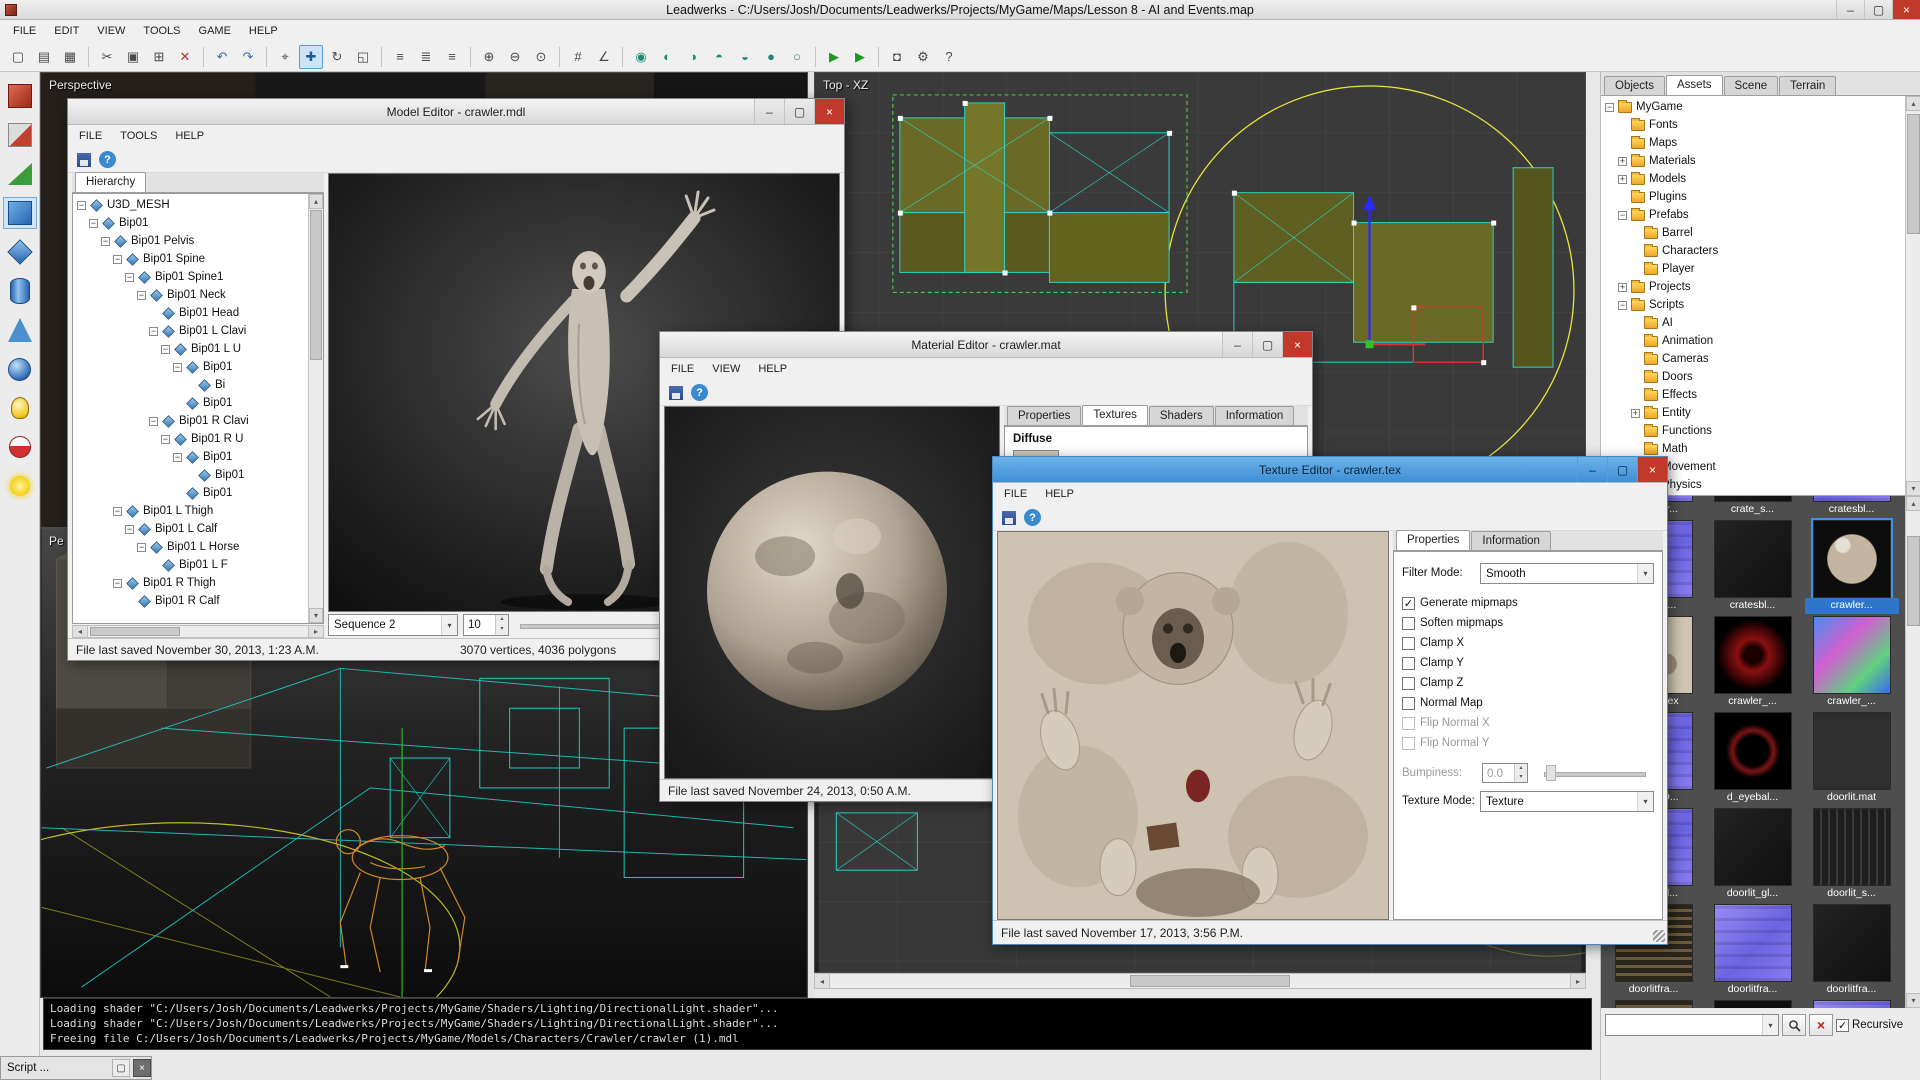 Image resolution: width=1920 pixels, height=1080 pixels. What do you see at coordinates (161, 31) in the screenshot?
I see `menu-tools: TOOLS` at bounding box center [161, 31].